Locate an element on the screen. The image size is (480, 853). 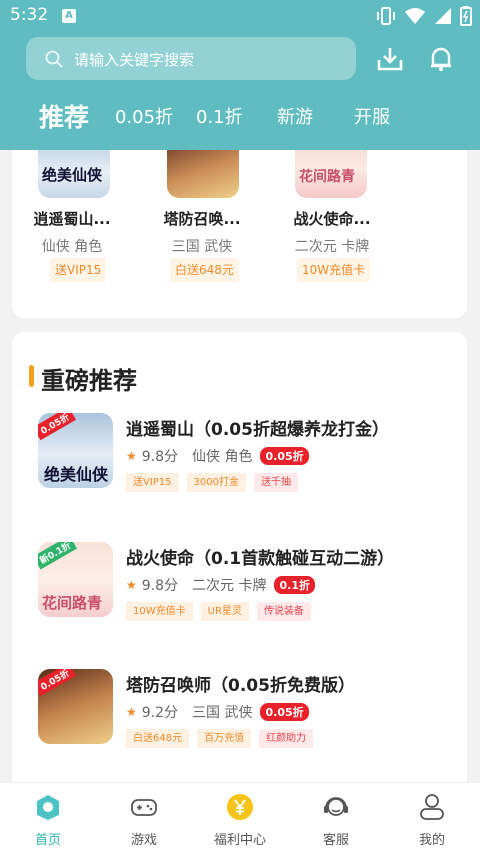
category-tabs: 推荐 0.05折 0.1折 新游 开服 is located at coordinates (240, 119).